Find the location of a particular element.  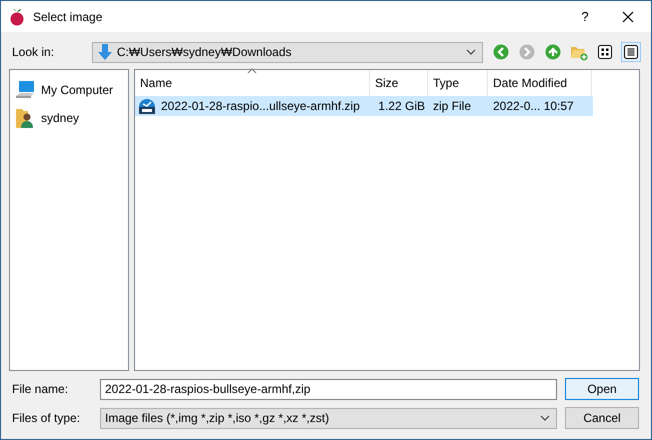

close-icon is located at coordinates (628, 16).